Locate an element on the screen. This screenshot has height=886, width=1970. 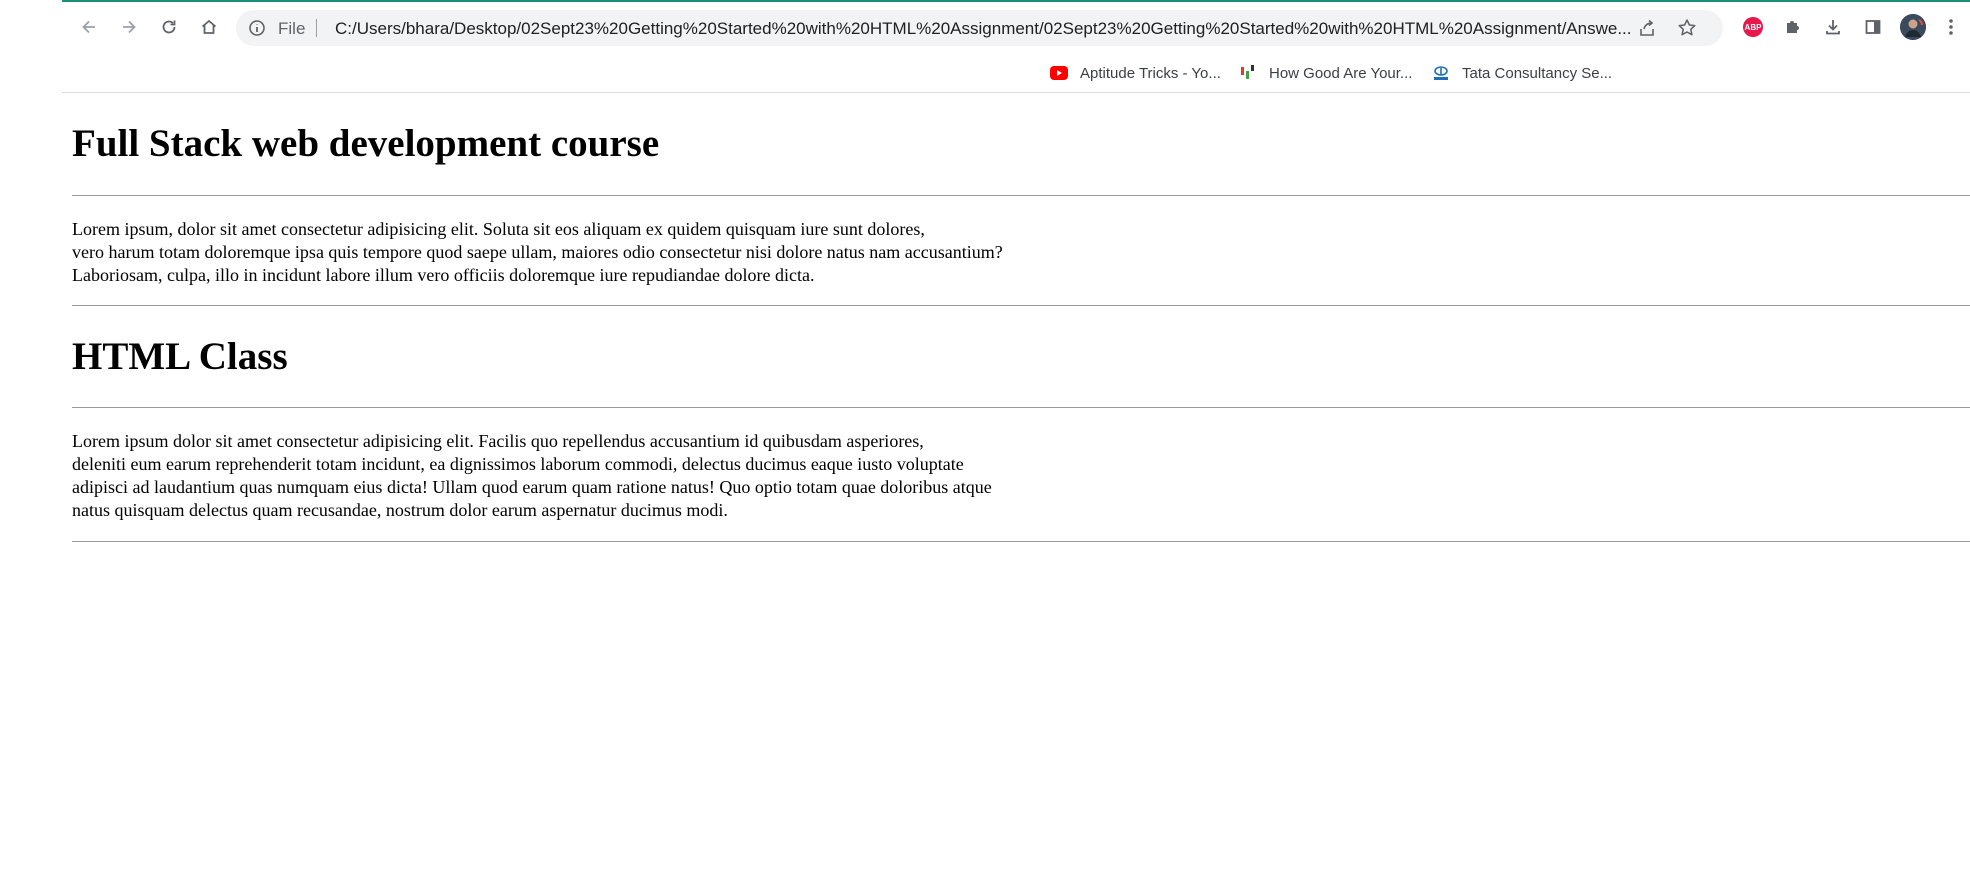
home-icon is located at coordinates (209, 26).